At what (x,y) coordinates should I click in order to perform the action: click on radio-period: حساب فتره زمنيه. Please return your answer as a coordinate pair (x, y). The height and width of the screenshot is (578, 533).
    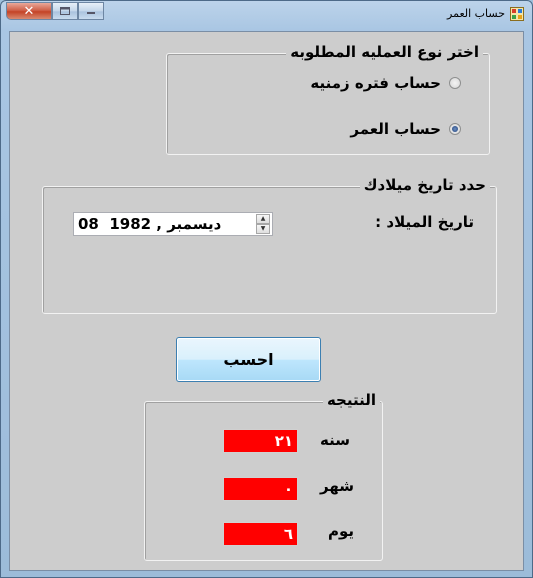
    Looking at the image, I should click on (385, 83).